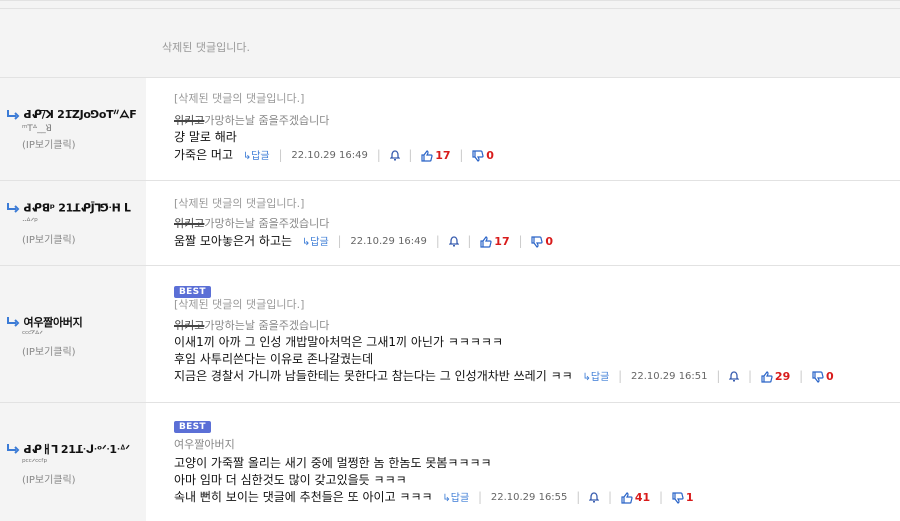 The width and height of the screenshot is (900, 521). Describe the element at coordinates (333, 463) in the screenshot. I see `comment-line: 고양이 가죽짤 올리는 새기 중에 멀쩡한 놈 한놈도 못봄ㅋㅋㅋㅋ` at that location.